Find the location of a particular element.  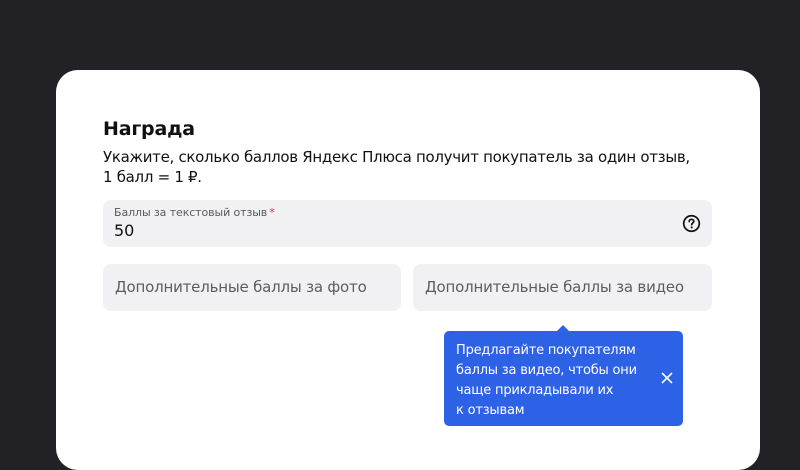

tooltip-line: к отзывам is located at coordinates (490, 410).